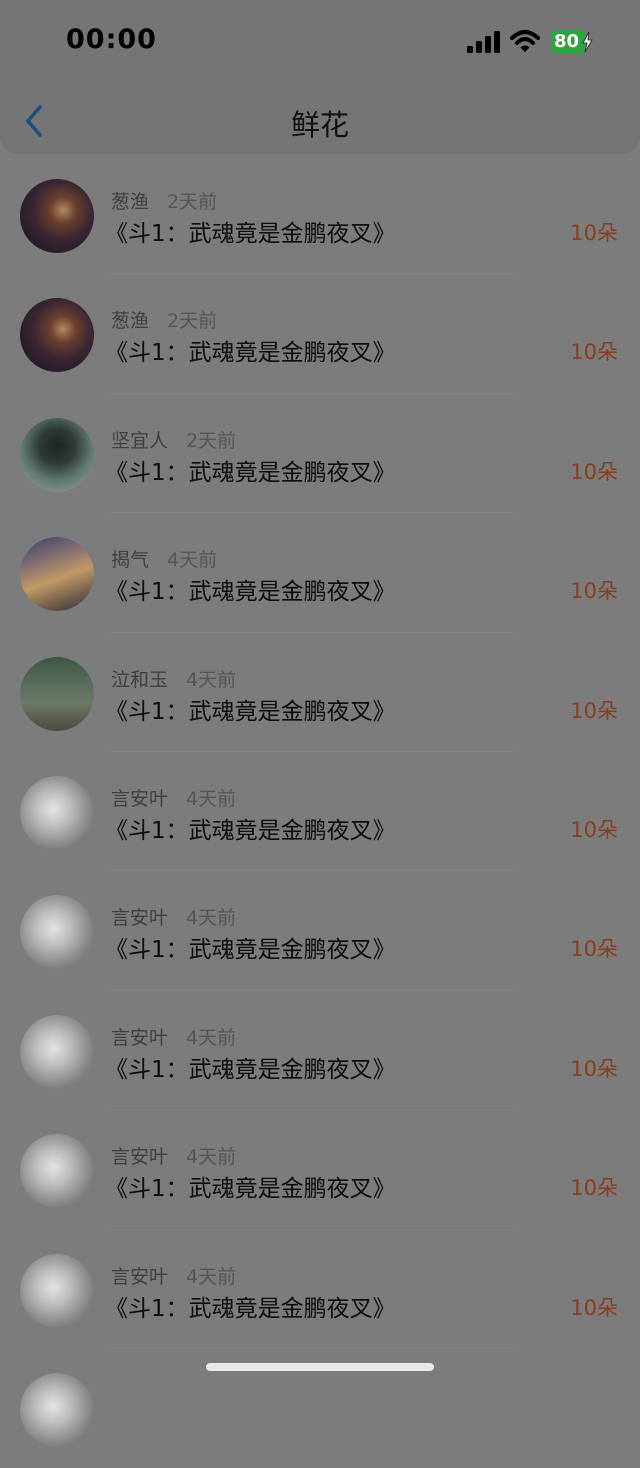 The image size is (640, 1468). What do you see at coordinates (587, 42) in the screenshot?
I see `charging-bolt-icon` at bounding box center [587, 42].